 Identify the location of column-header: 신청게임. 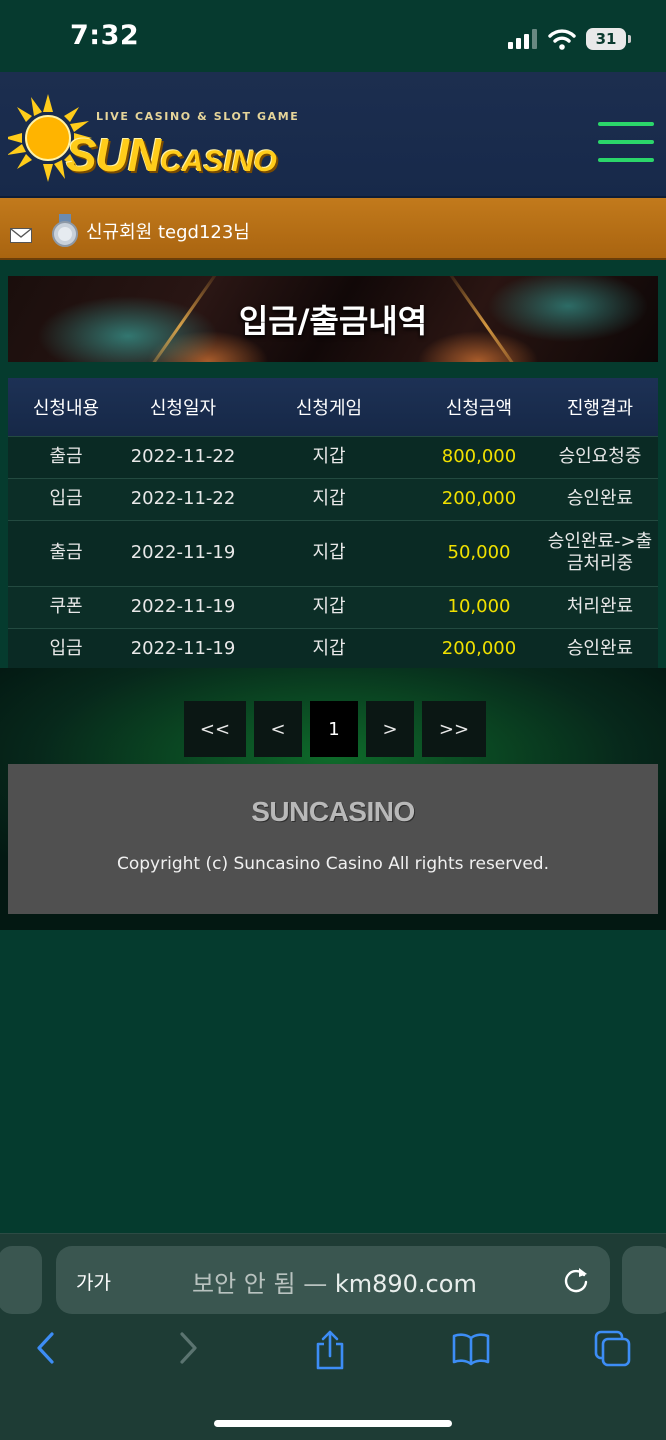
(329, 407).